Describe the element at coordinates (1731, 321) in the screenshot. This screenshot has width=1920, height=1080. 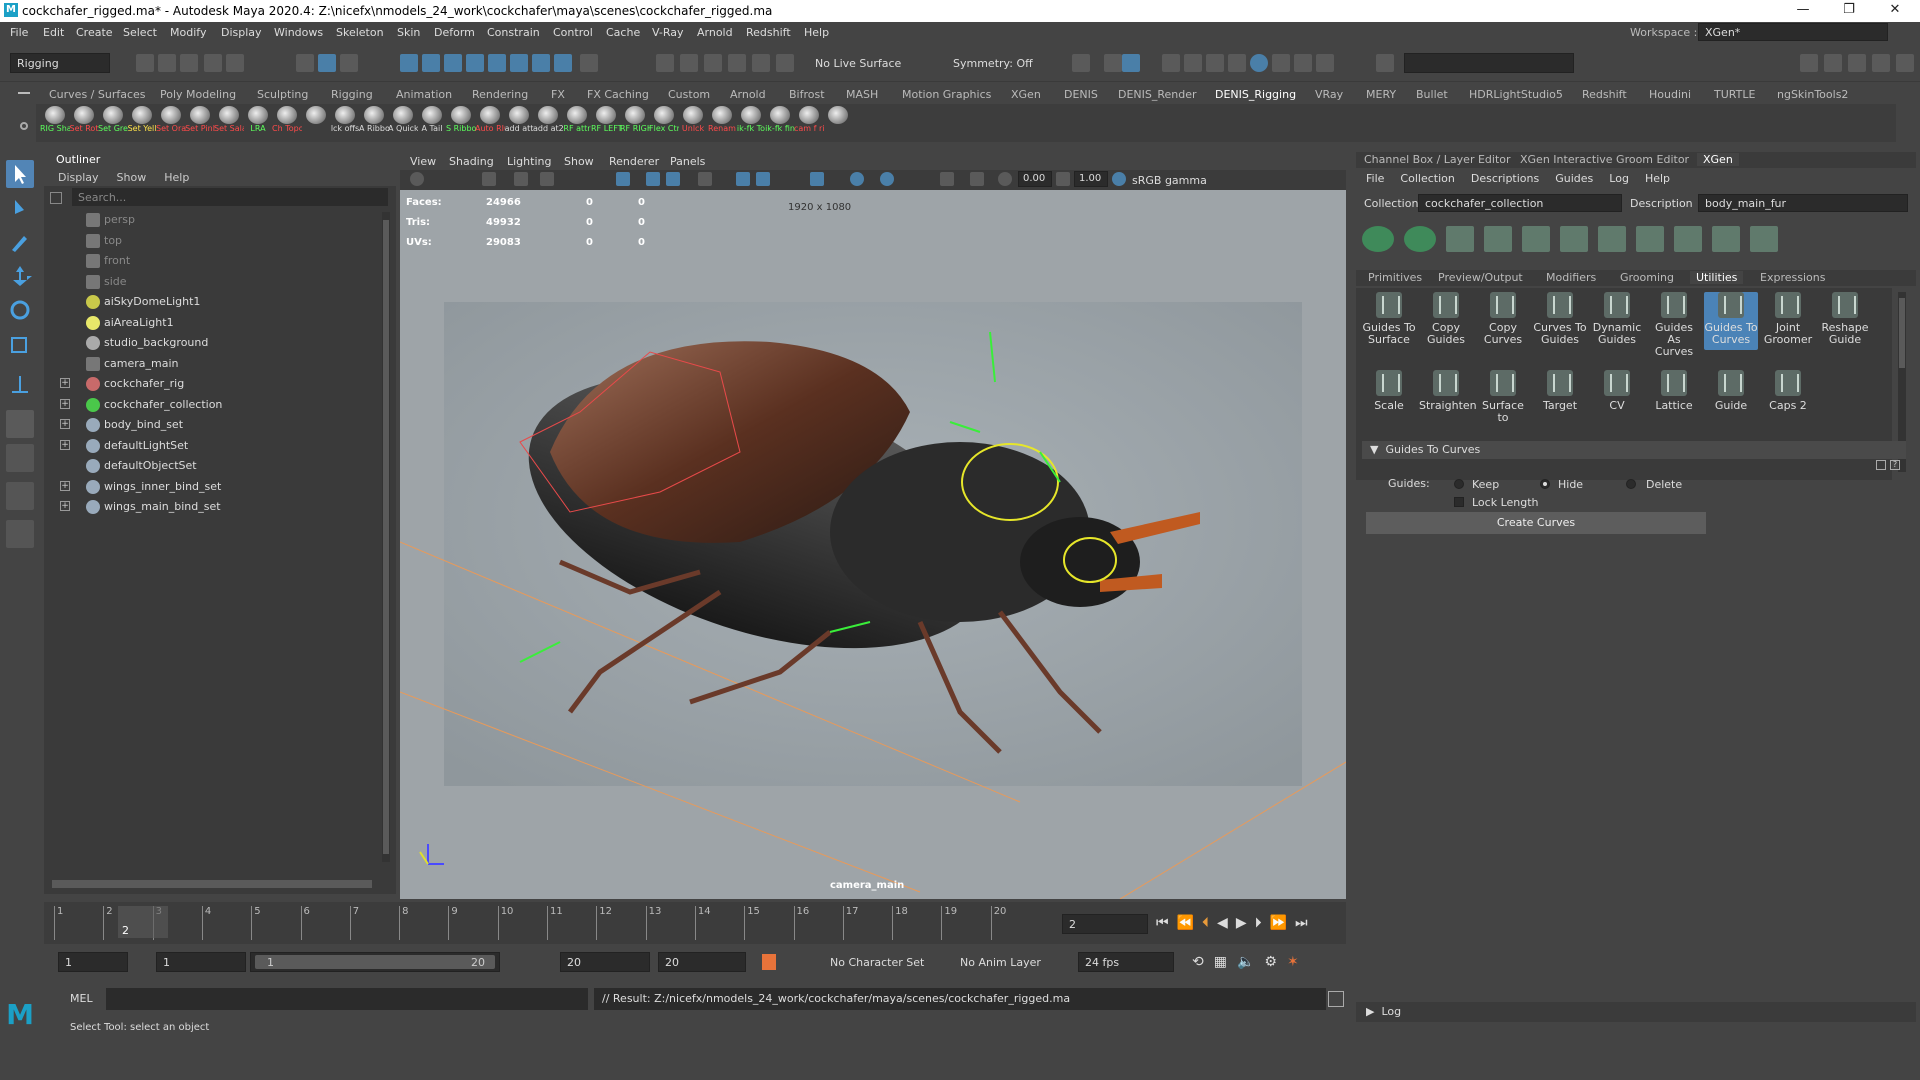
I see `xgen-utility-tool: Guides To Curves` at that location.